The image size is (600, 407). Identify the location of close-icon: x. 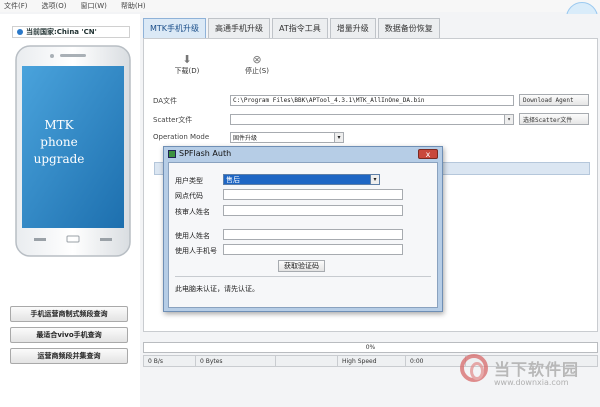
(428, 154).